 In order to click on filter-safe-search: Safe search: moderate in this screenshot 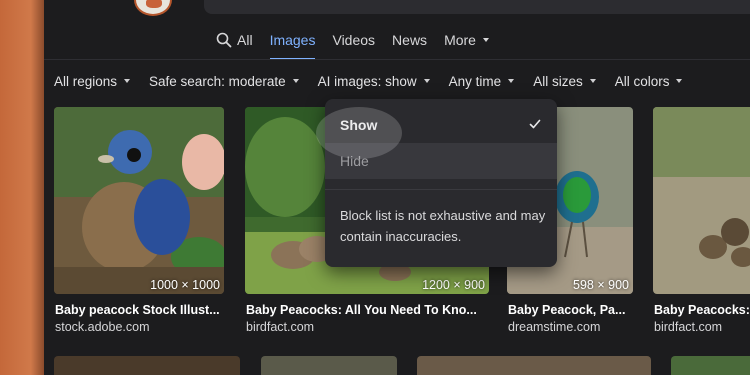, I will do `click(224, 81)`.